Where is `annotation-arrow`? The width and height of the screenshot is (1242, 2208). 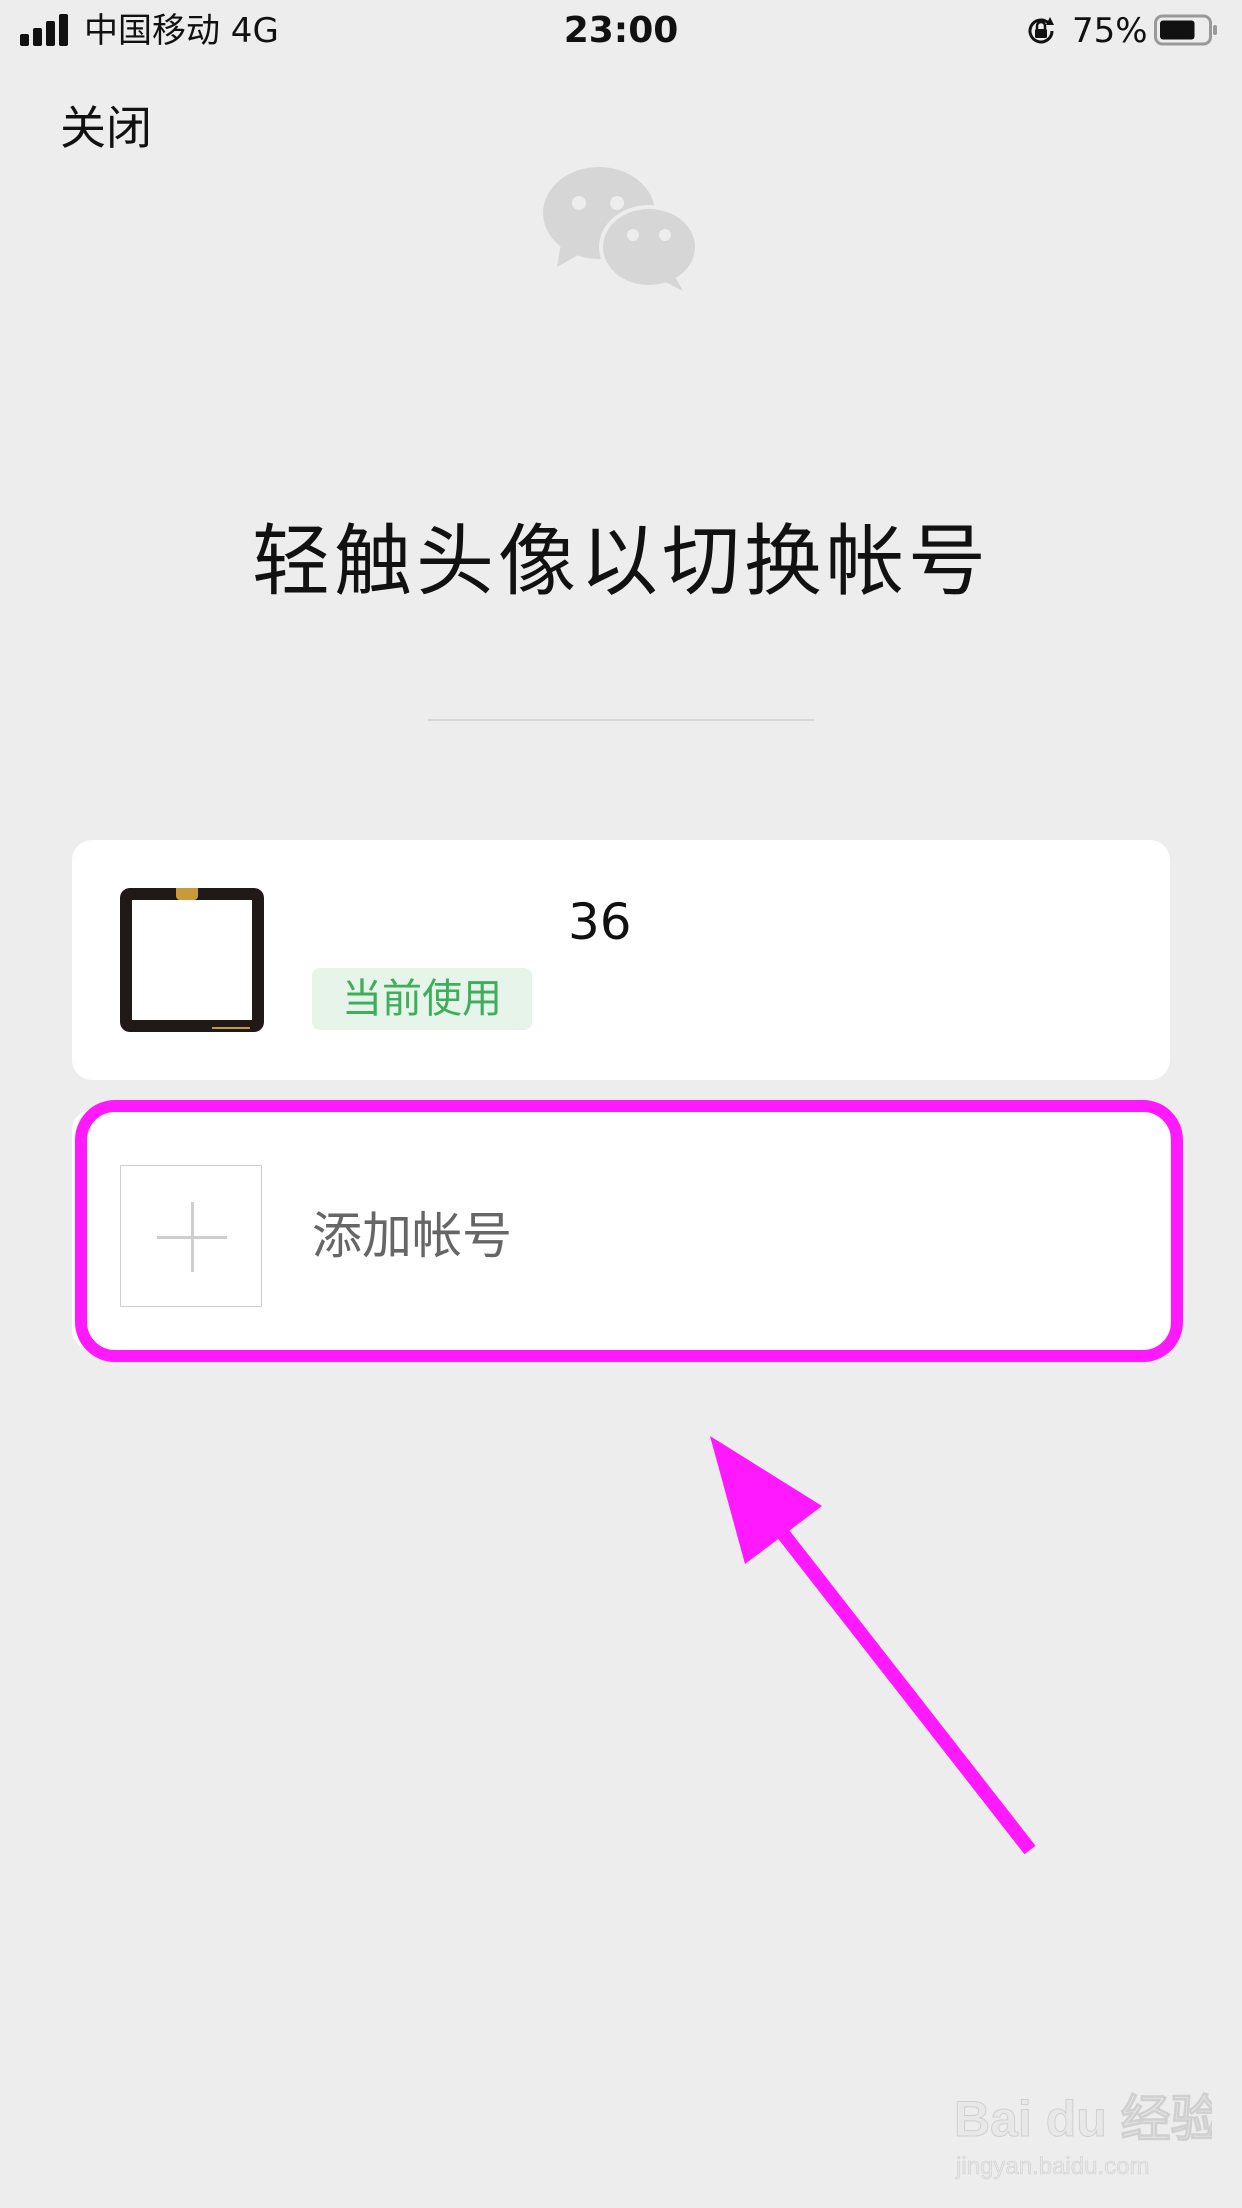
annotation-arrow is located at coordinates (873, 1645).